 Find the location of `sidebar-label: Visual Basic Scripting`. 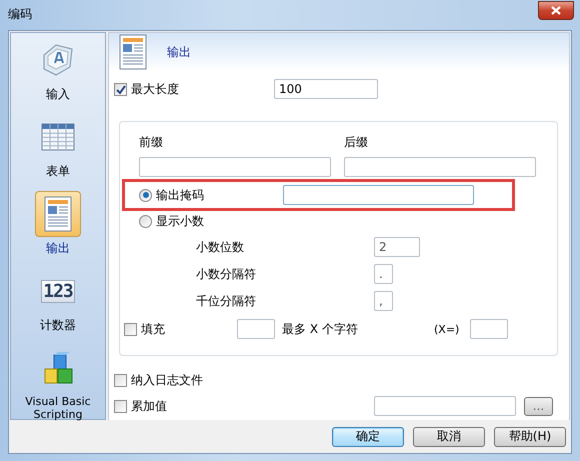

sidebar-label: Visual Basic Scripting is located at coordinates (58, 408).